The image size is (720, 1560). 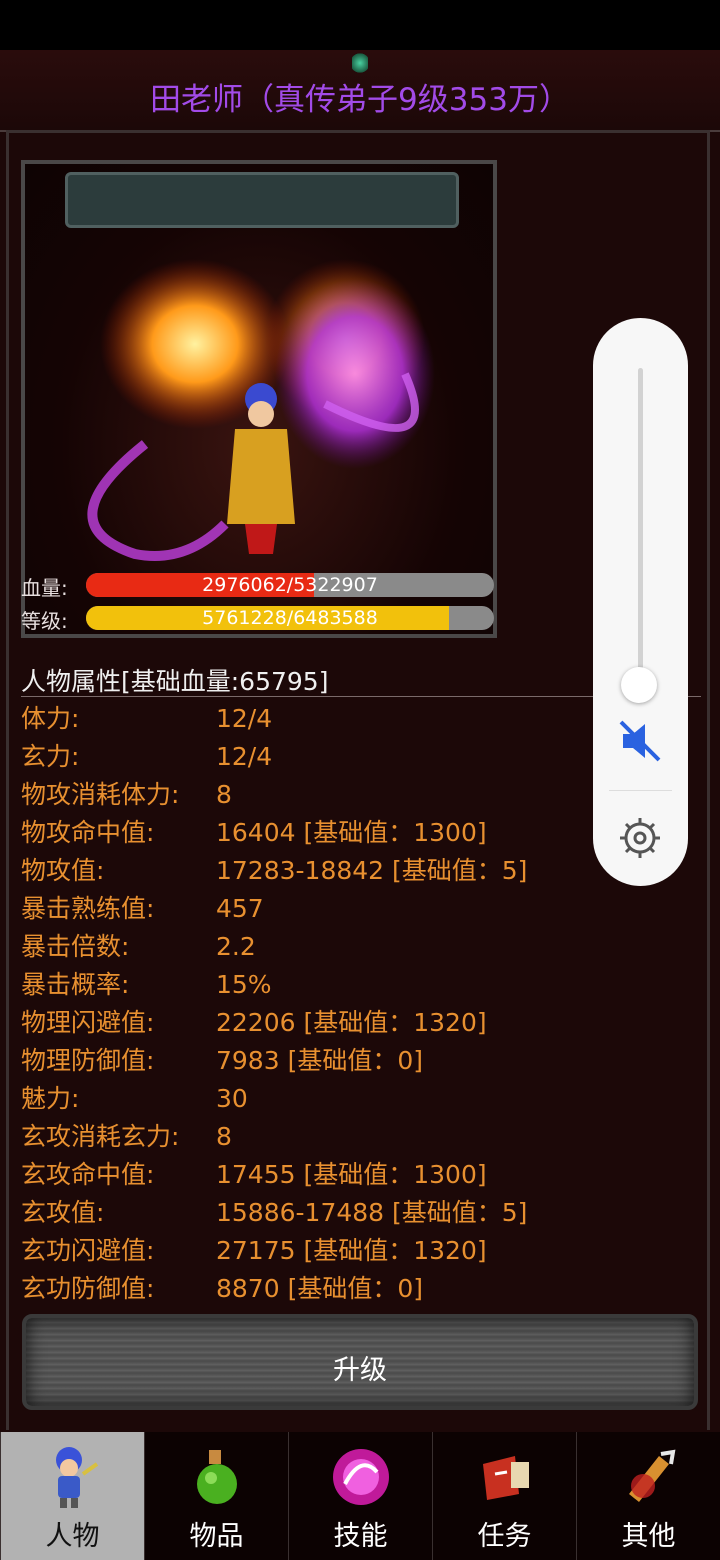 What do you see at coordinates (640, 741) in the screenshot?
I see `mute-icon` at bounding box center [640, 741].